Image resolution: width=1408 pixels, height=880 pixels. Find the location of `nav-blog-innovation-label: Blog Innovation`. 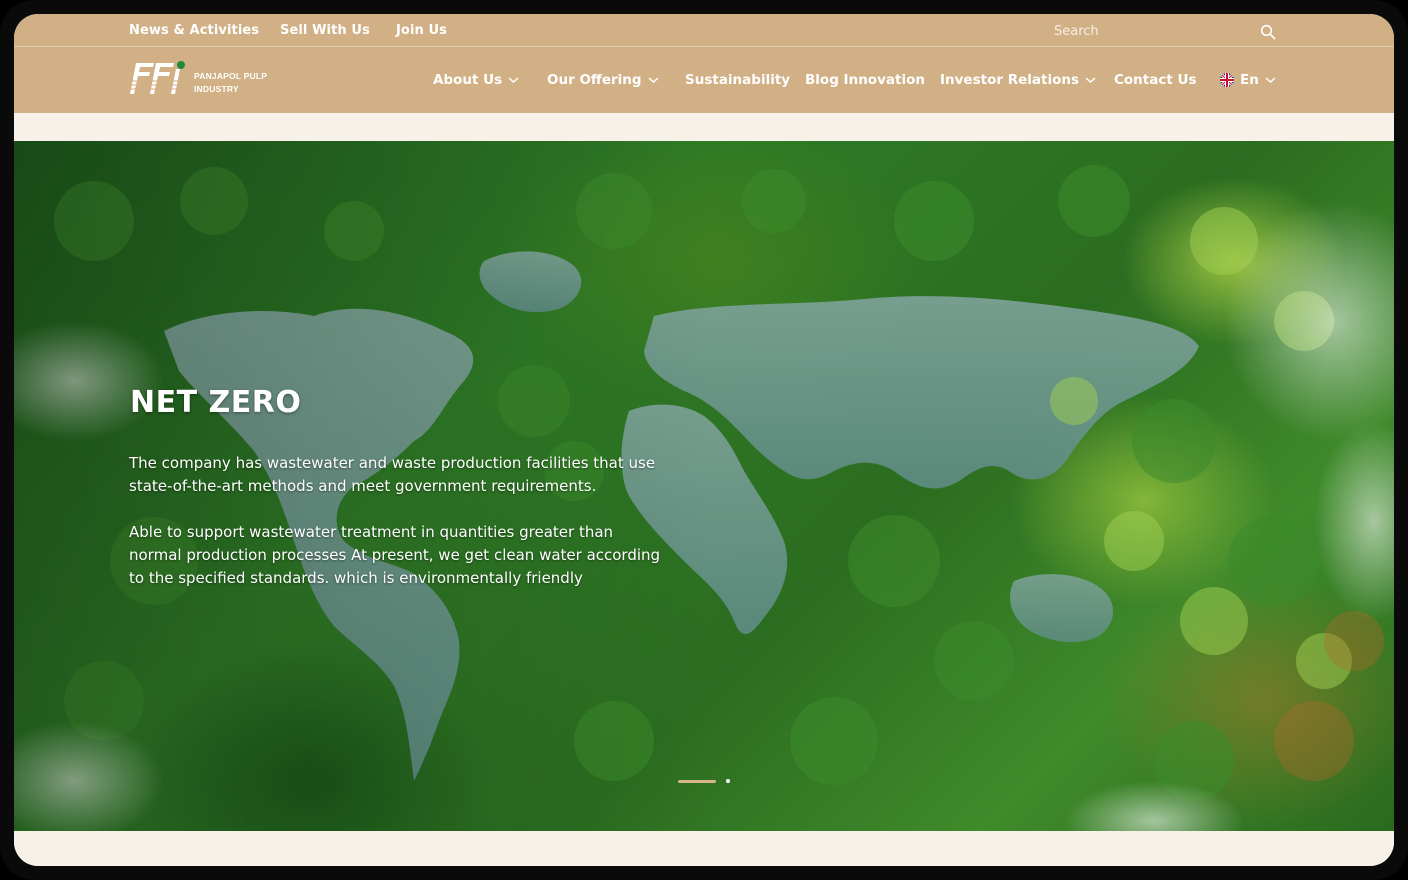

nav-blog-innovation-label: Blog Innovation is located at coordinates (865, 80).